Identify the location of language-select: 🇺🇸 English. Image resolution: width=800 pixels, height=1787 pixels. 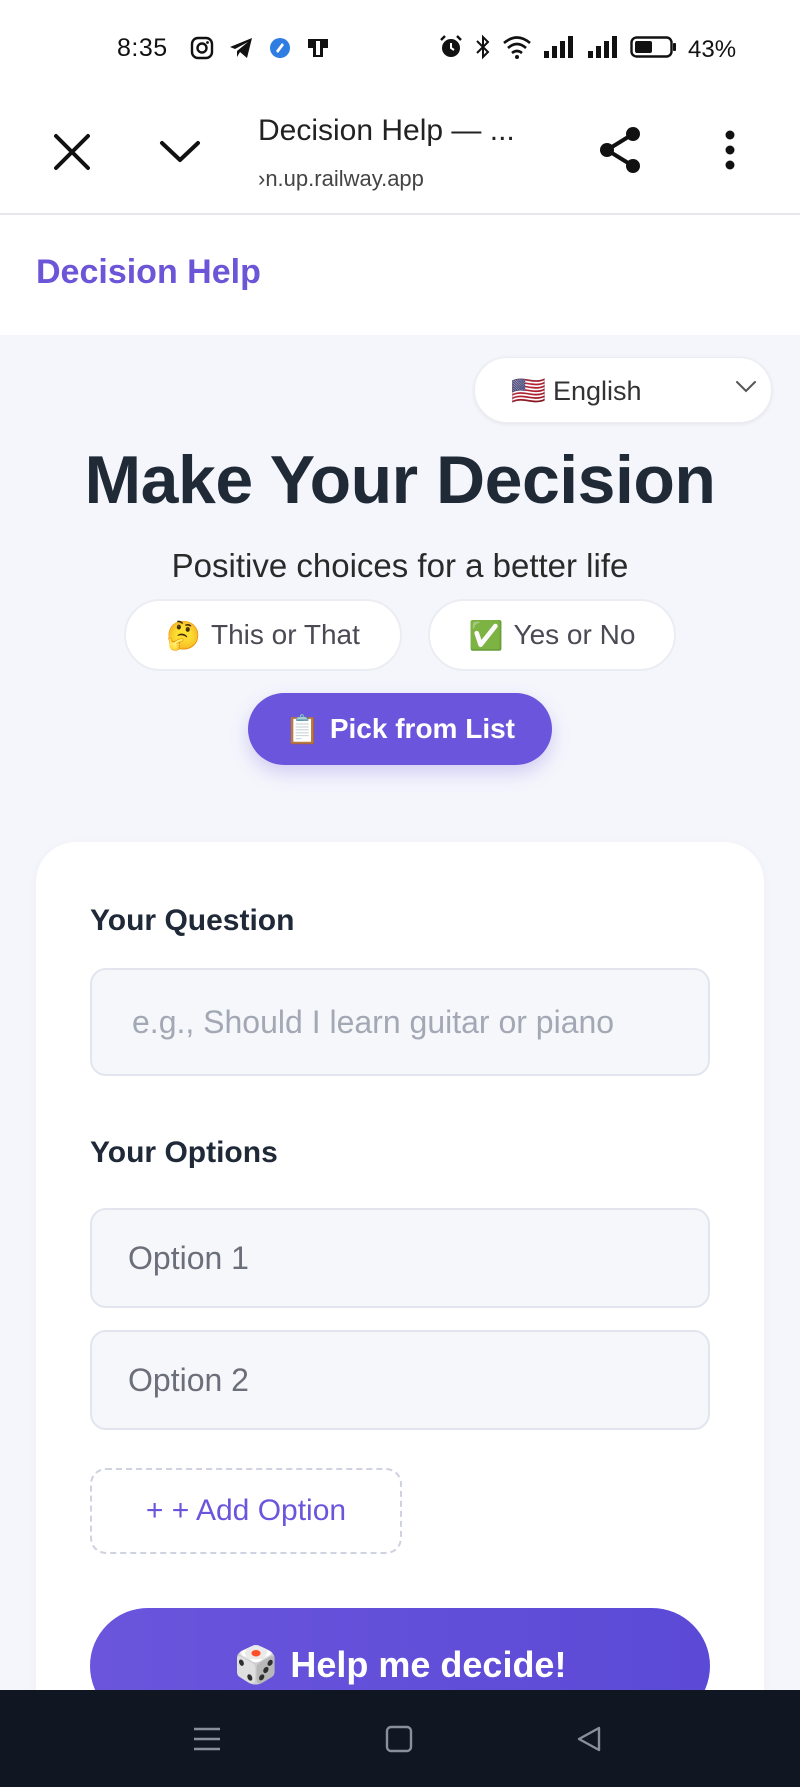
(623, 390).